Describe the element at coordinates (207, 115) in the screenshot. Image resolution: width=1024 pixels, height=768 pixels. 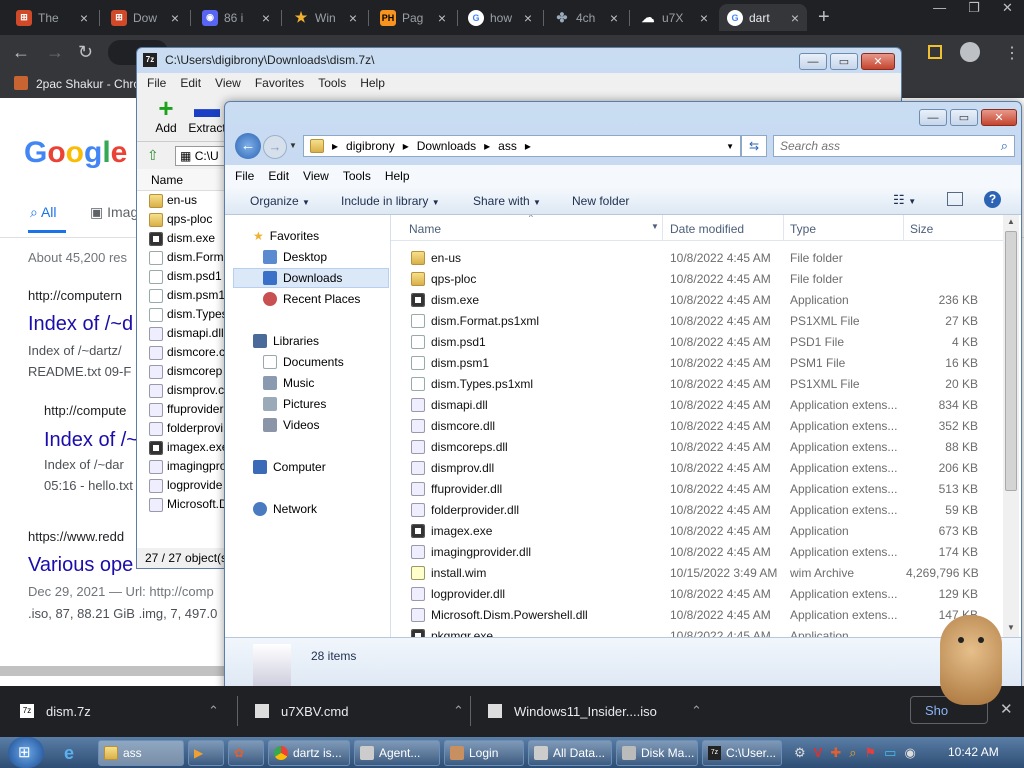
I see `extract-button: ▬ Extract` at that location.